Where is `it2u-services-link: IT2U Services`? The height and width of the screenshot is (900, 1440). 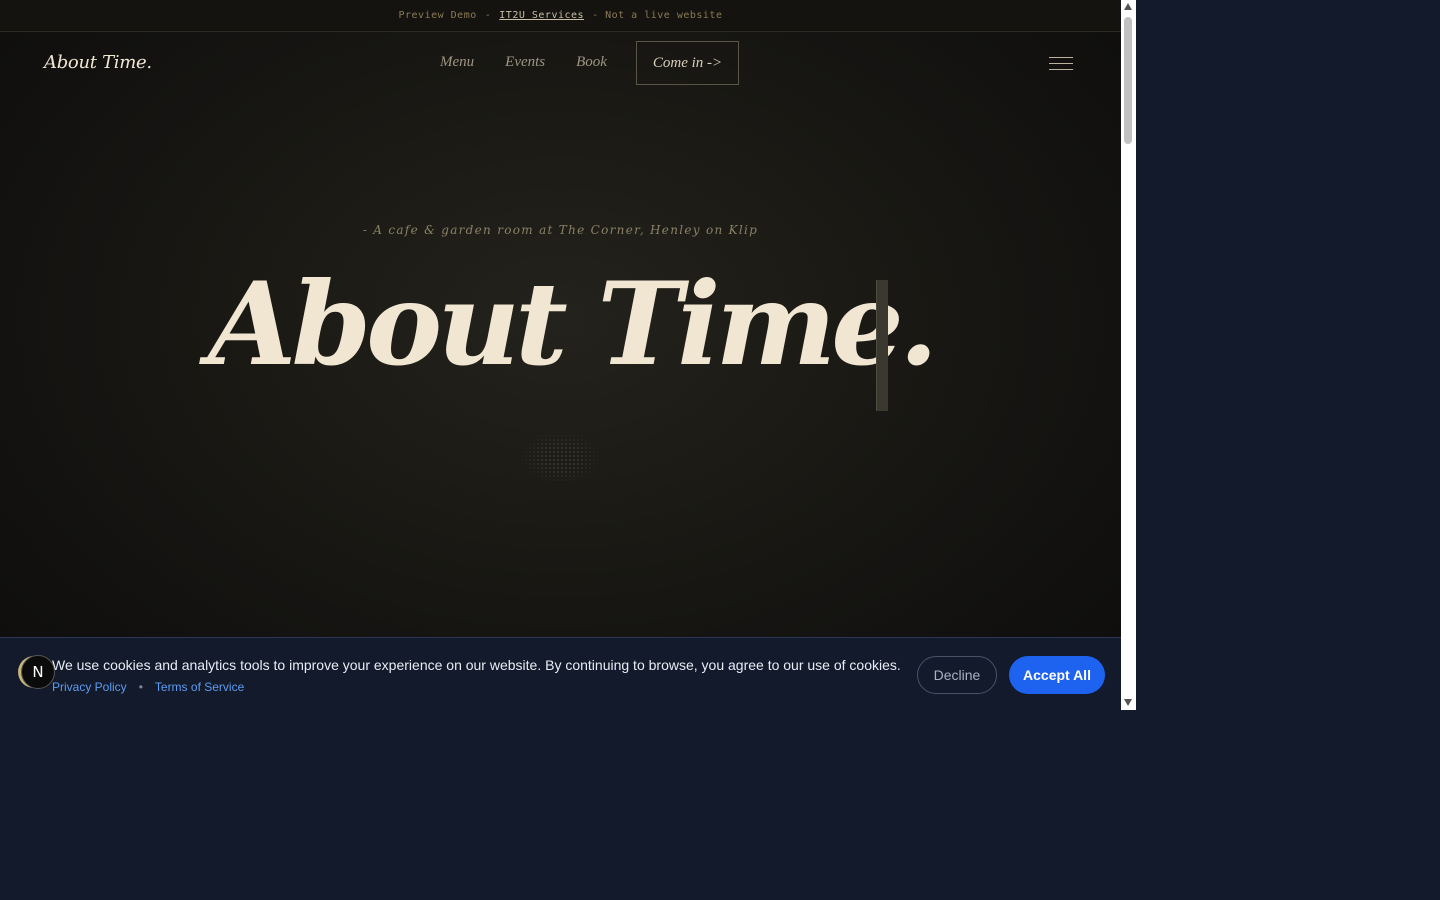 it2u-services-link: IT2U Services is located at coordinates (541, 15).